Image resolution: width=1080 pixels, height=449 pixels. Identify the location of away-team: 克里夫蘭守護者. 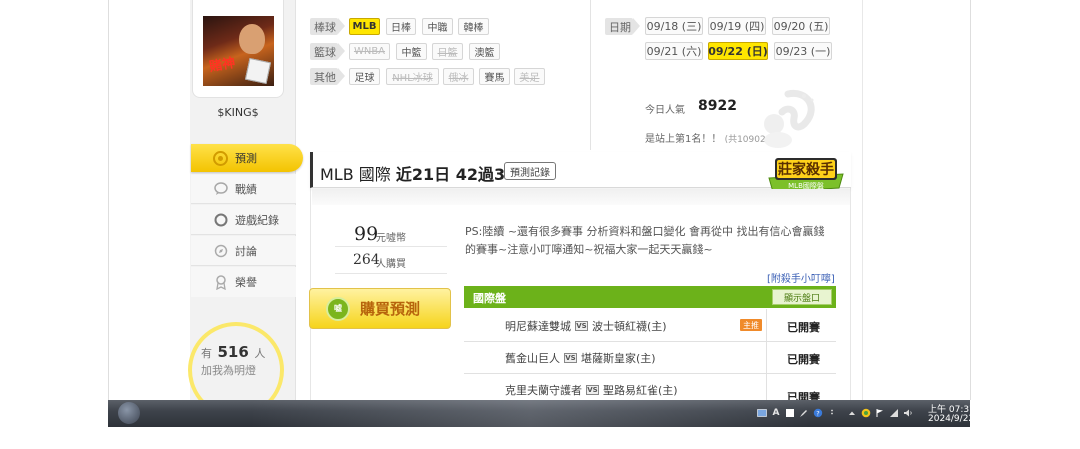
(543, 390).